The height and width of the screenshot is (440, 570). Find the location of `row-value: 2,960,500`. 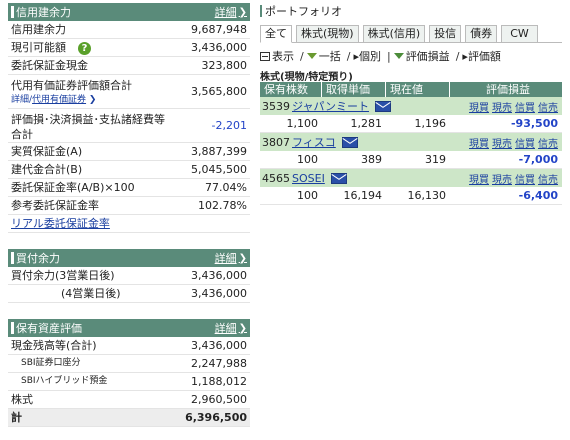

row-value: 2,960,500 is located at coordinates (219, 399).